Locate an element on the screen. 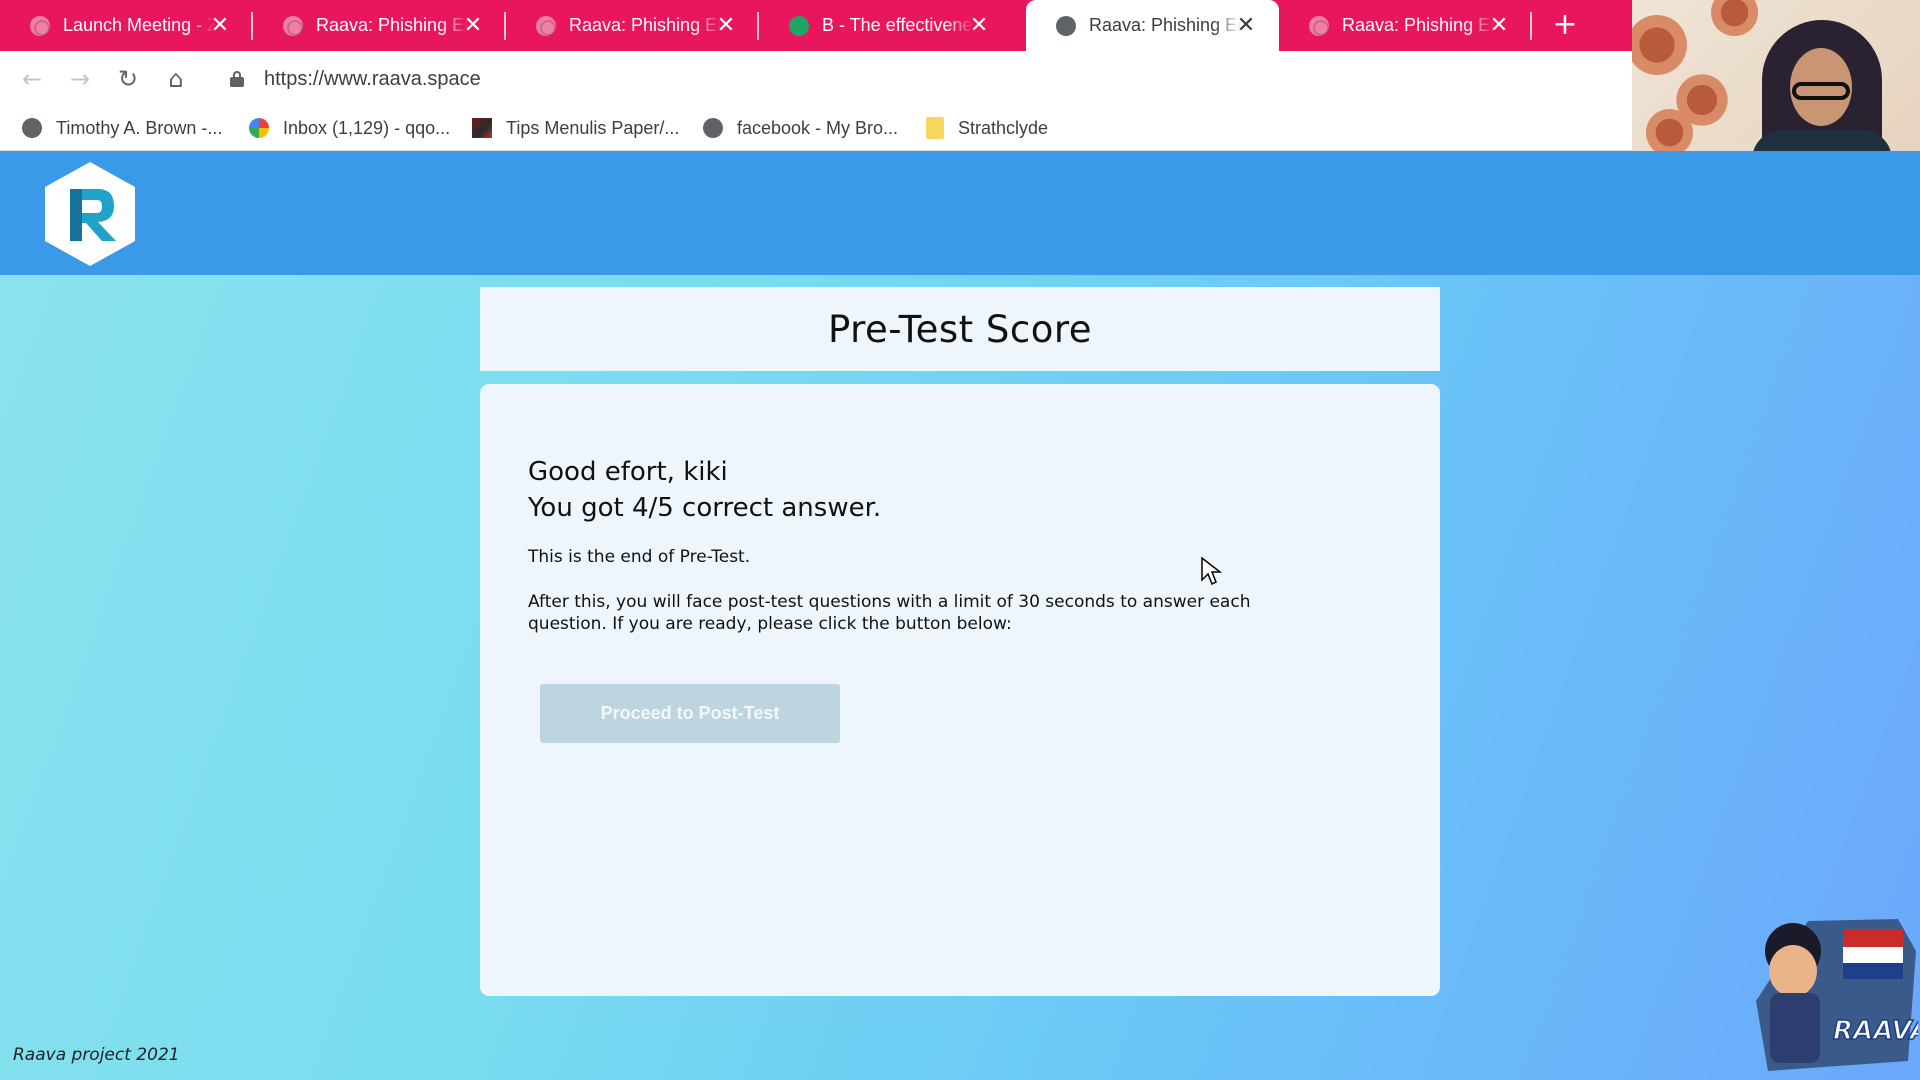  webcam-overlay is located at coordinates (1776, 78).